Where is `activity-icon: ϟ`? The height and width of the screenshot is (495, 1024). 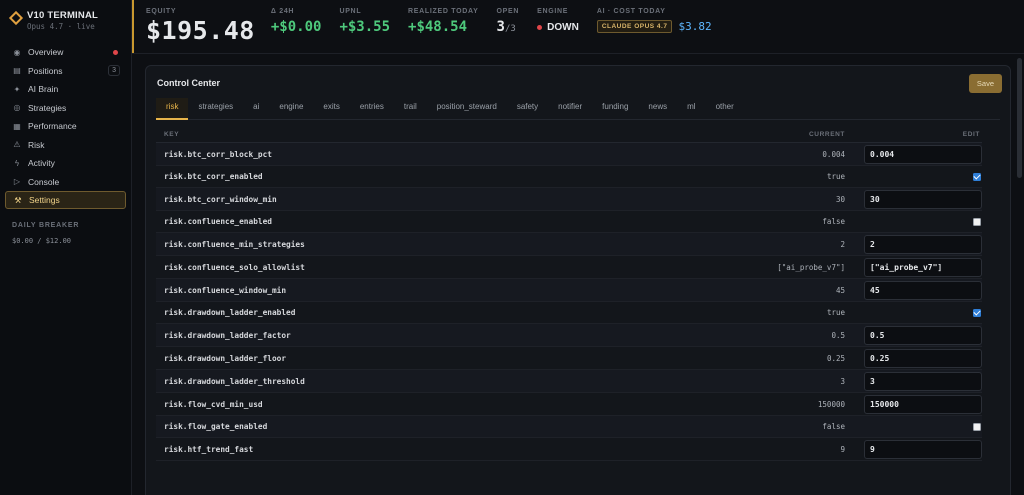
activity-icon: ϟ is located at coordinates (17, 163).